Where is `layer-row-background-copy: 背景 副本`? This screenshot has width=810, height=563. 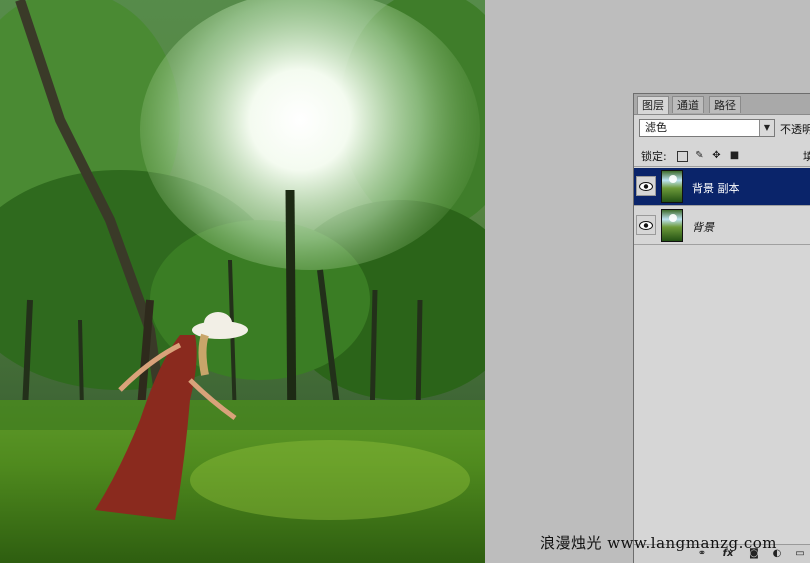 layer-row-background-copy: 背景 副本 is located at coordinates (722, 187).